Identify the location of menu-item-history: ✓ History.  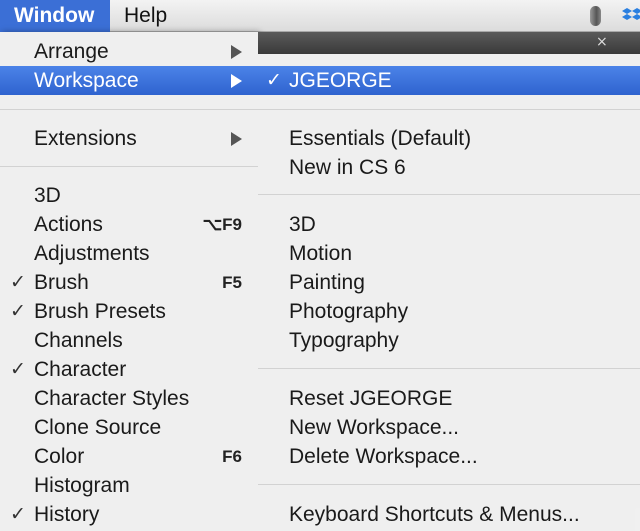
(129, 514).